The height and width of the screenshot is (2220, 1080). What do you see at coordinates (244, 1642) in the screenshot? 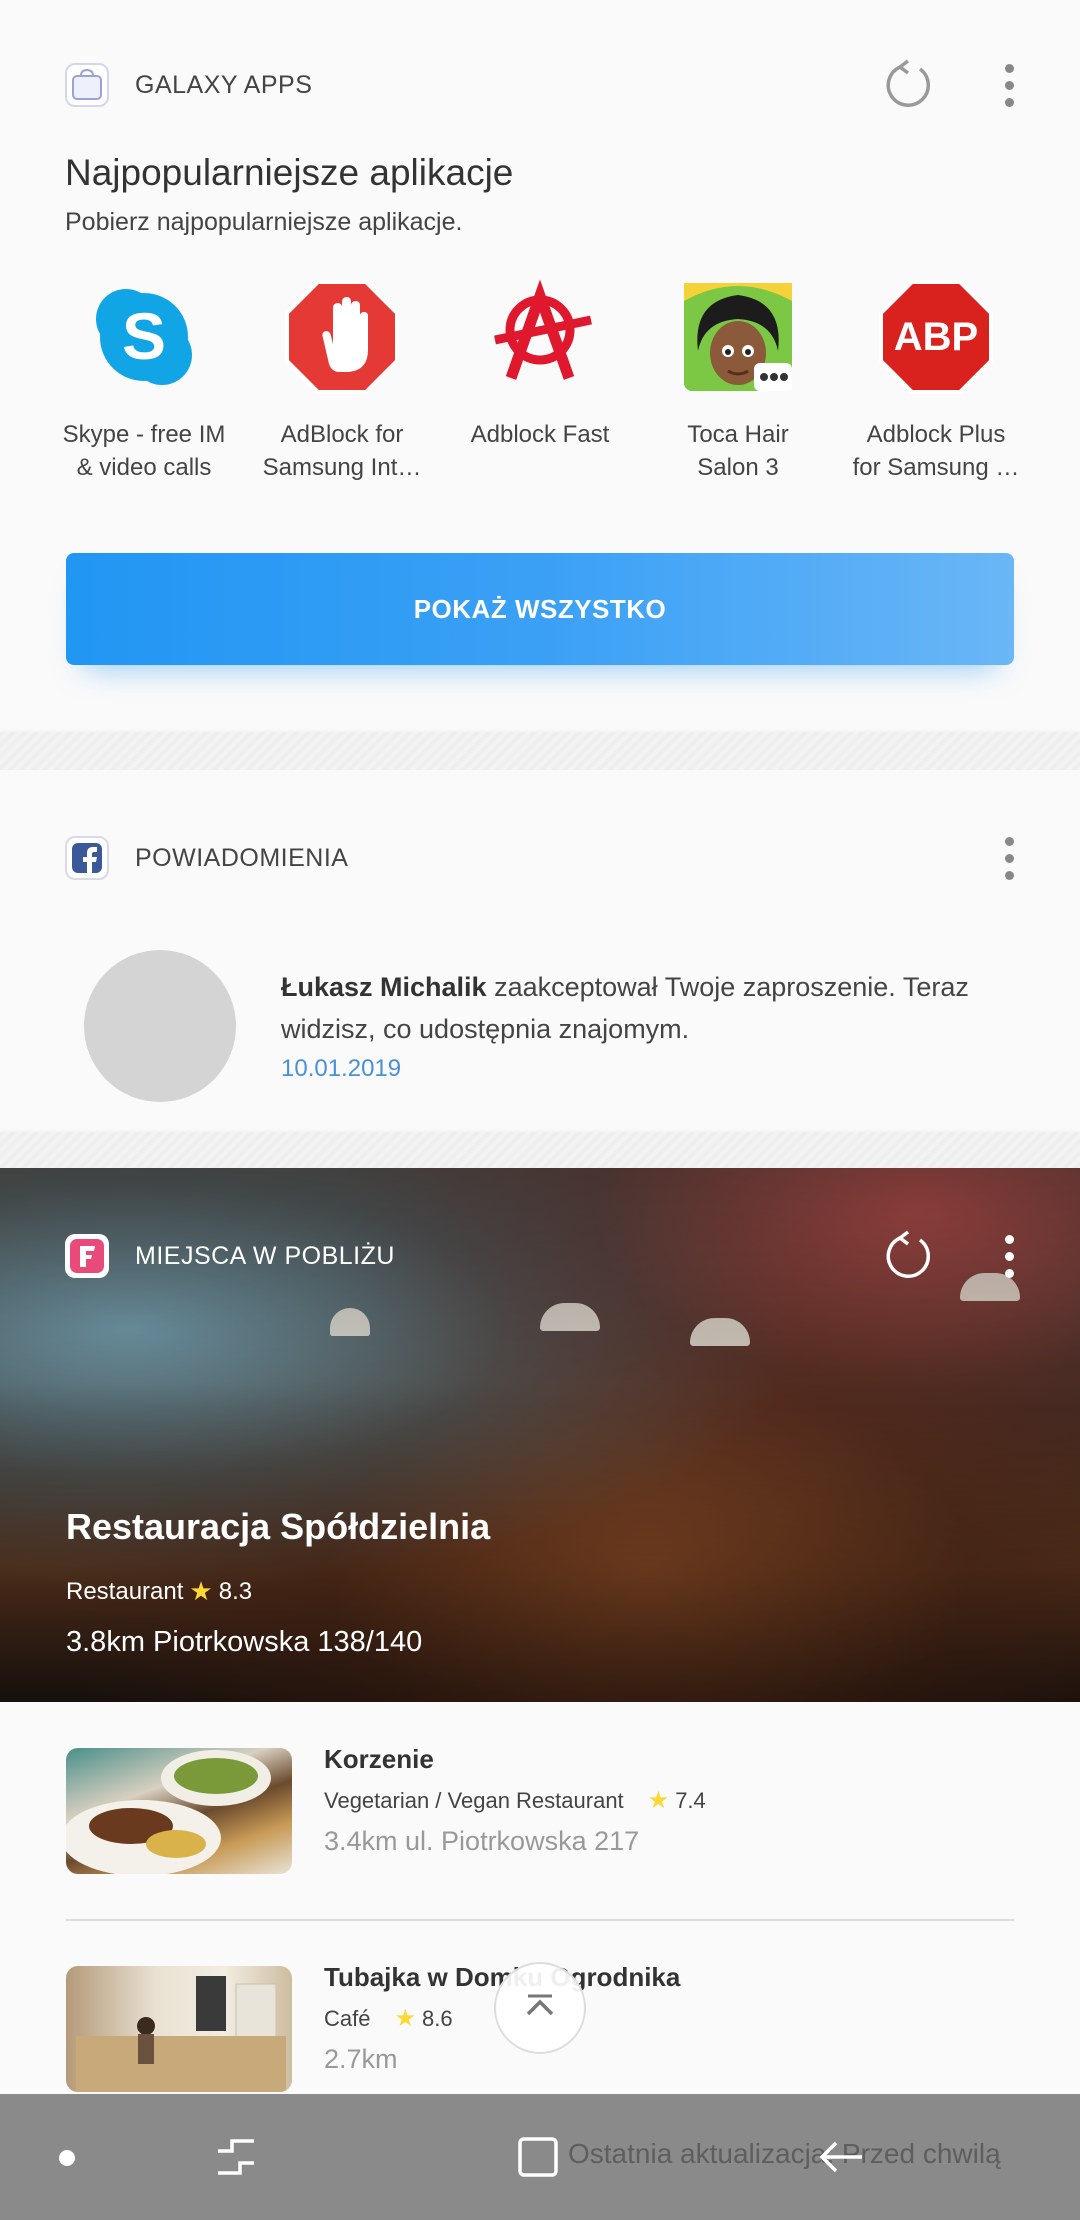
I see `featured-place-address: 3.8km Piotrkowska 138/140` at bounding box center [244, 1642].